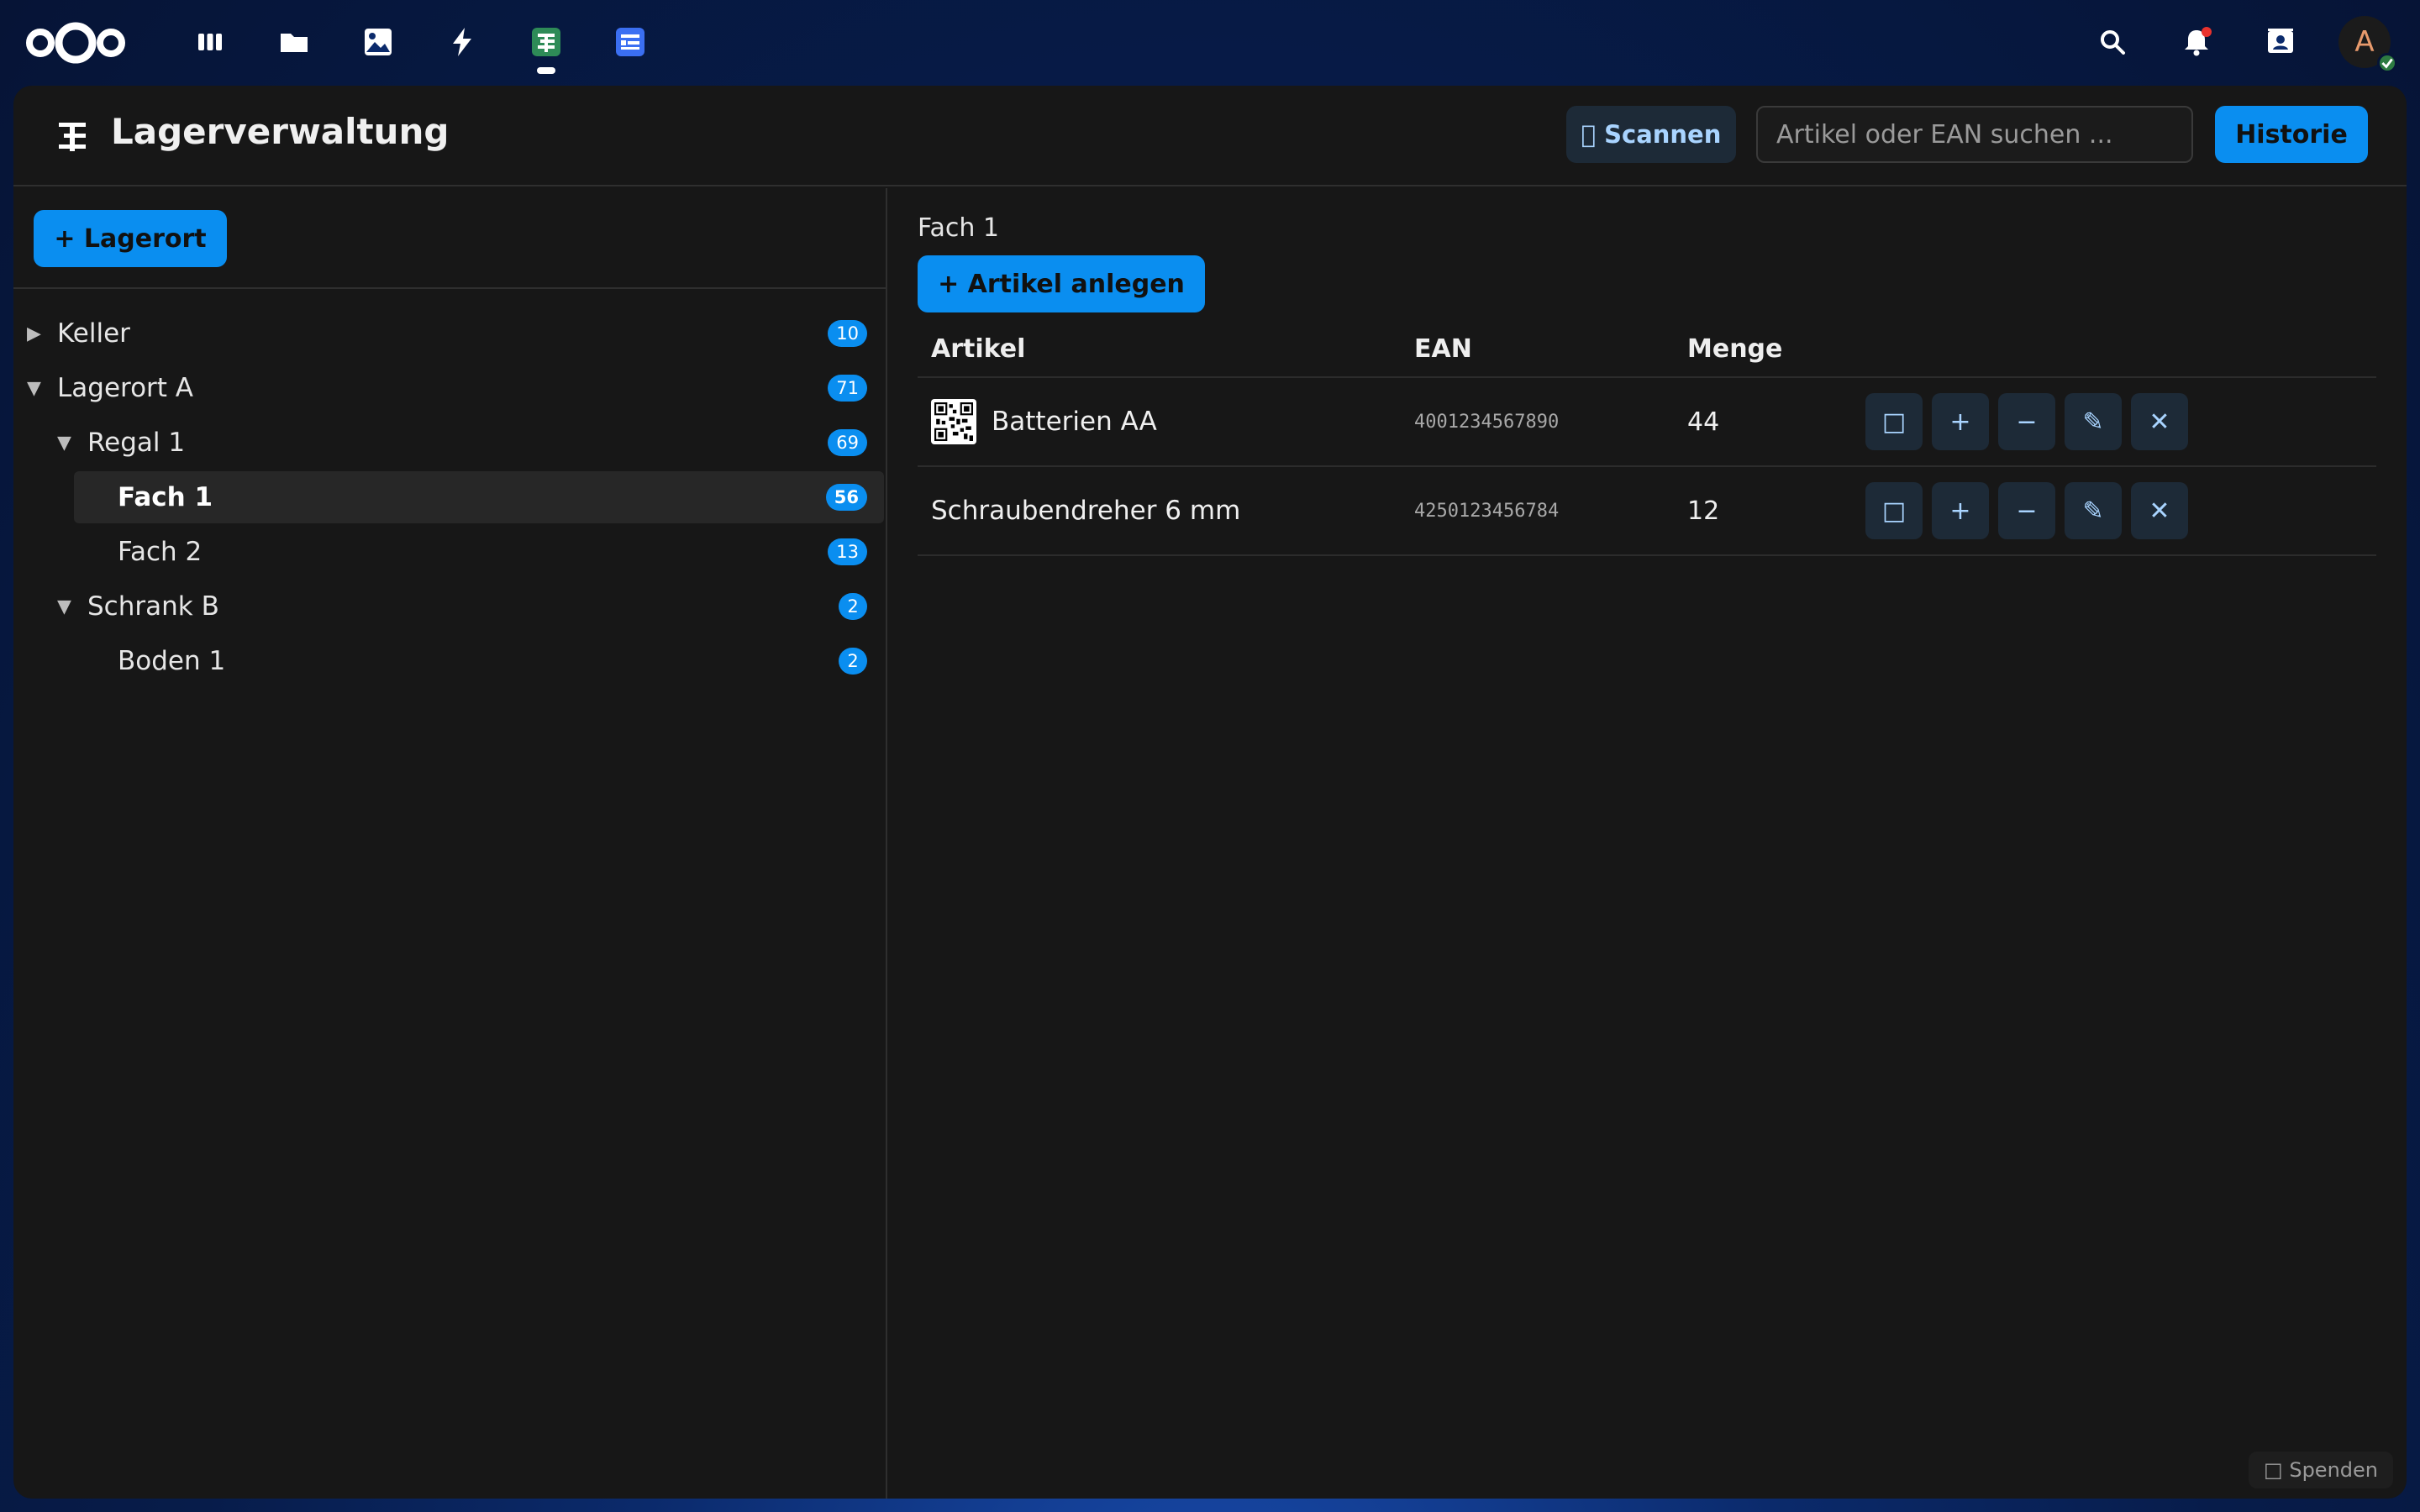 The width and height of the screenshot is (2420, 1512). I want to click on count-badge: 69, so click(847, 442).